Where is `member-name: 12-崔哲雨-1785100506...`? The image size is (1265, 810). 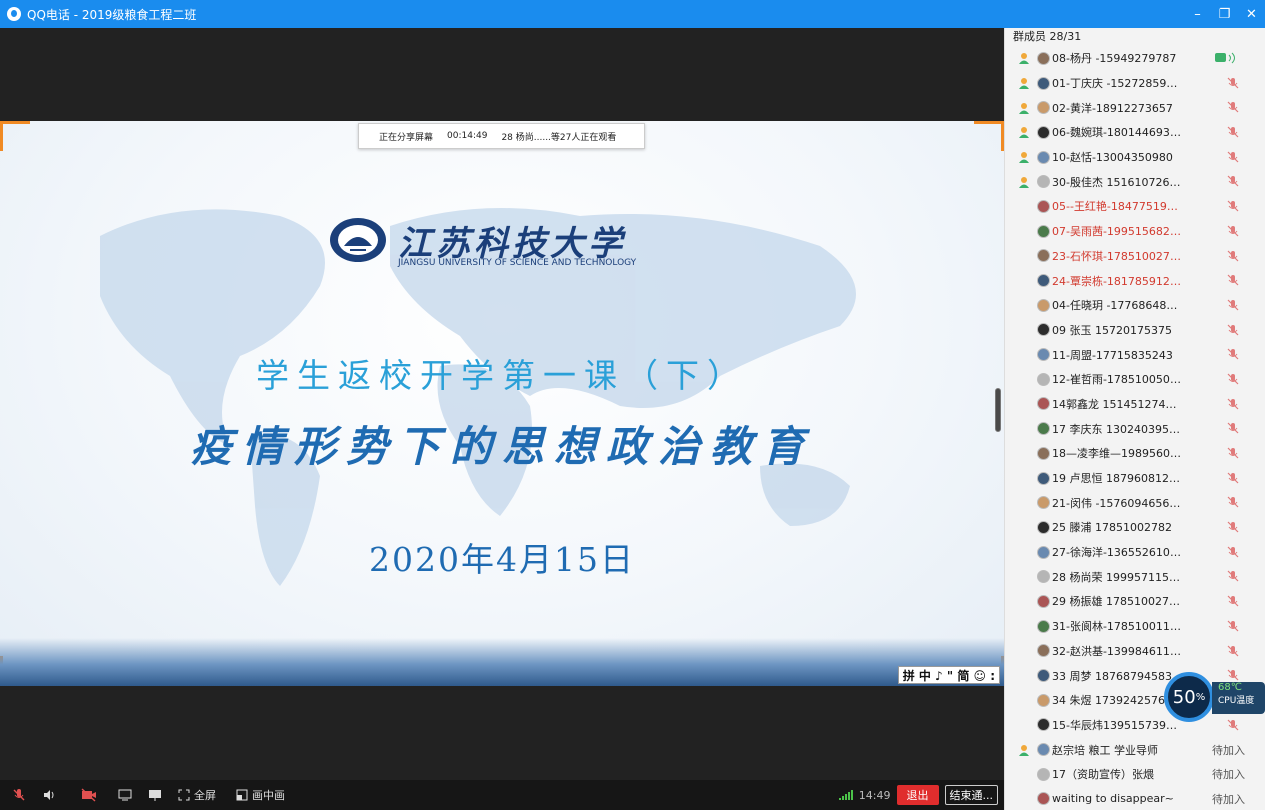
member-name: 12-崔哲雨-1785100506... is located at coordinates (1117, 380).